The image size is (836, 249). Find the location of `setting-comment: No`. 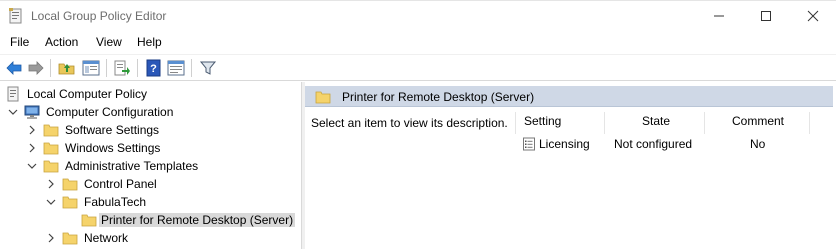

setting-comment: No is located at coordinates (758, 144).